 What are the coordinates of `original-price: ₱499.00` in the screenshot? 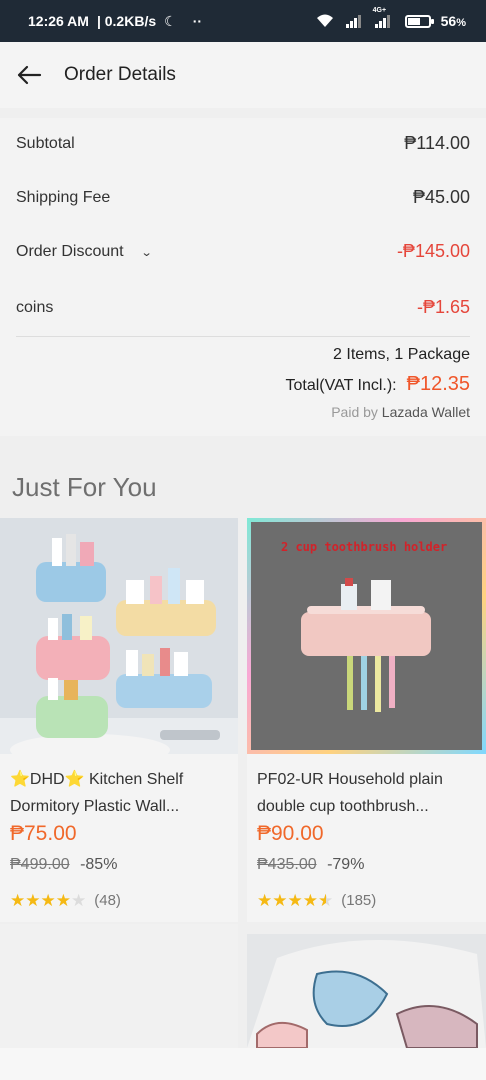 It's located at (40, 864).